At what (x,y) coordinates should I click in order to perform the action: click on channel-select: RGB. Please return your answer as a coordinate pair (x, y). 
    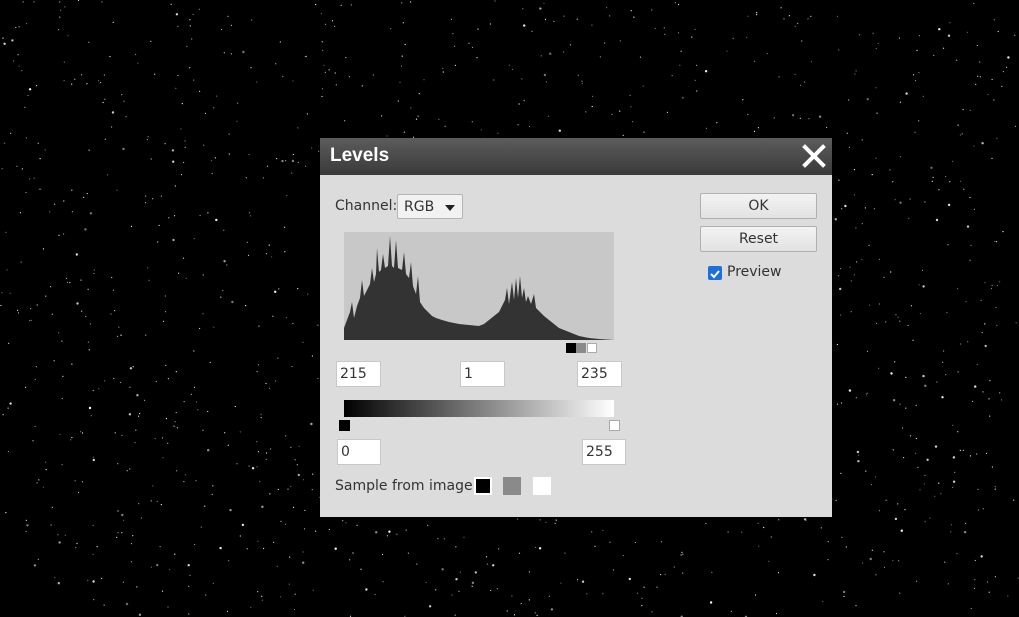
    Looking at the image, I should click on (430, 206).